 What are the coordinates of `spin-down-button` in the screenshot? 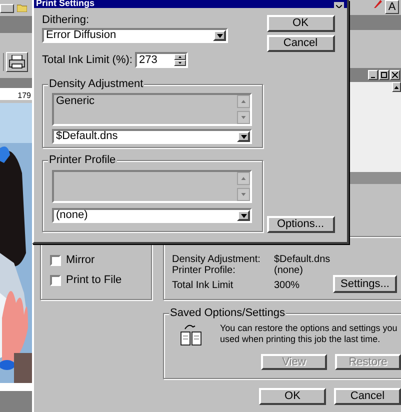 It's located at (180, 63).